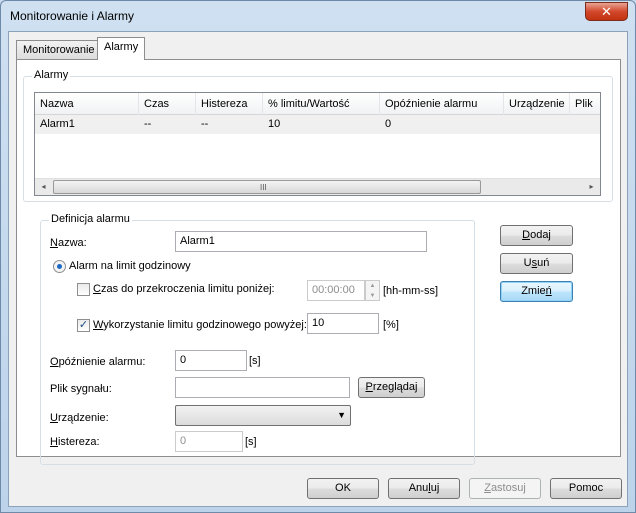 The height and width of the screenshot is (513, 636). Describe the element at coordinates (527, 263) in the screenshot. I see `button-label: U` at that location.